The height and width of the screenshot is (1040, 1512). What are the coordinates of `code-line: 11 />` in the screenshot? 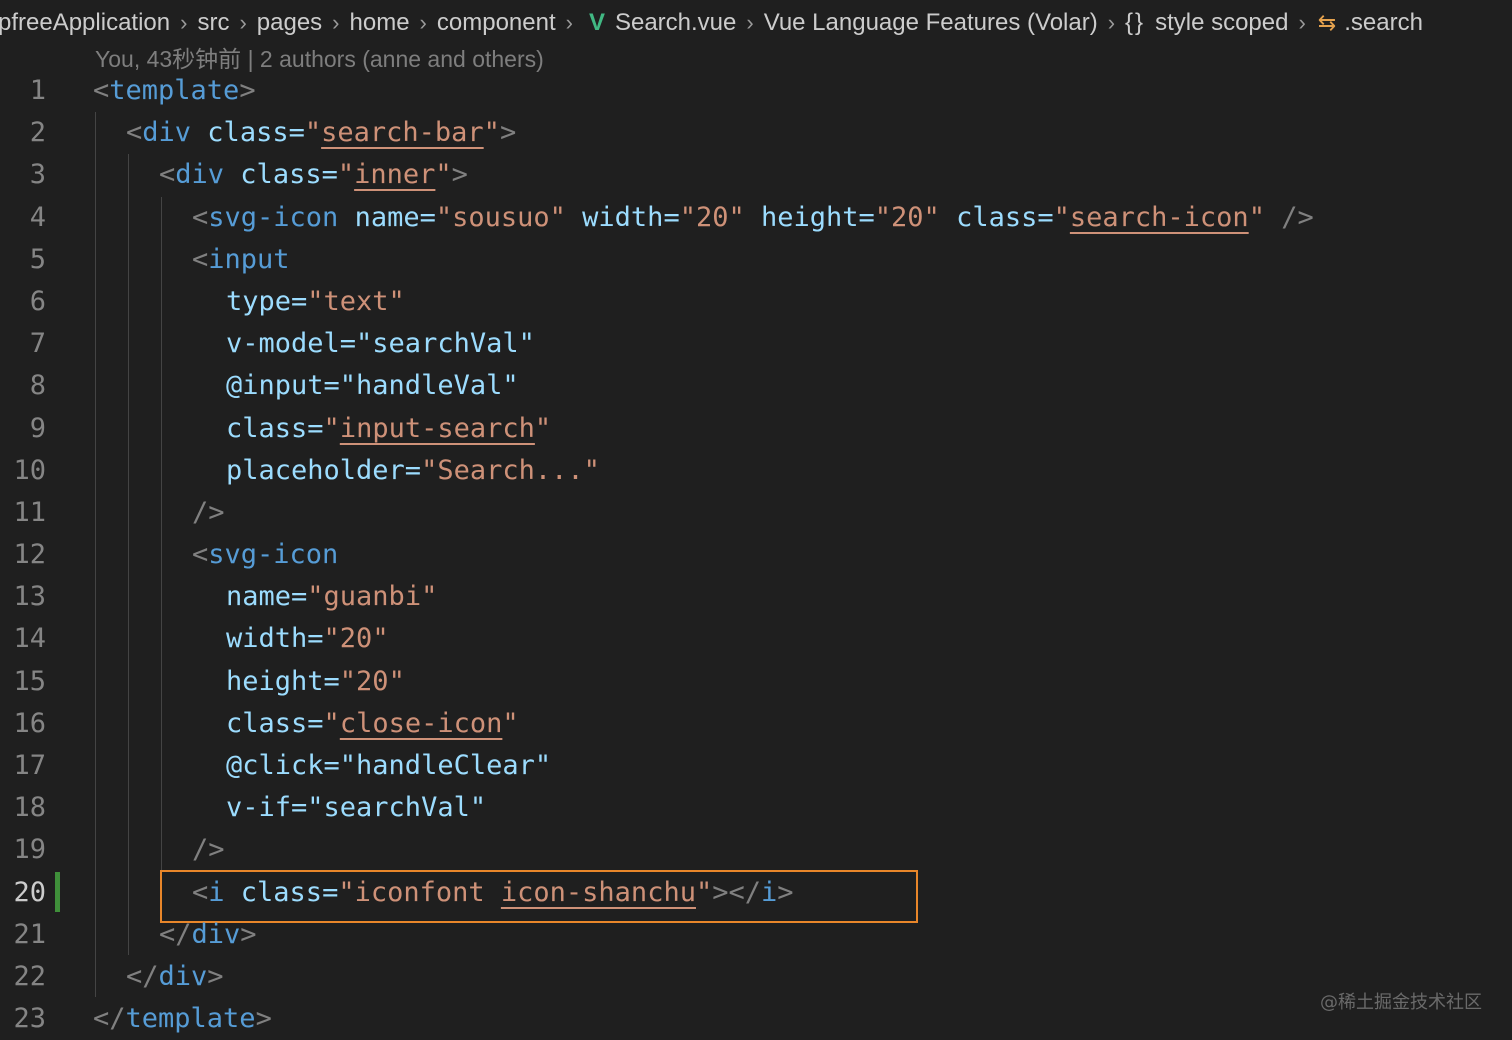 It's located at (756, 513).